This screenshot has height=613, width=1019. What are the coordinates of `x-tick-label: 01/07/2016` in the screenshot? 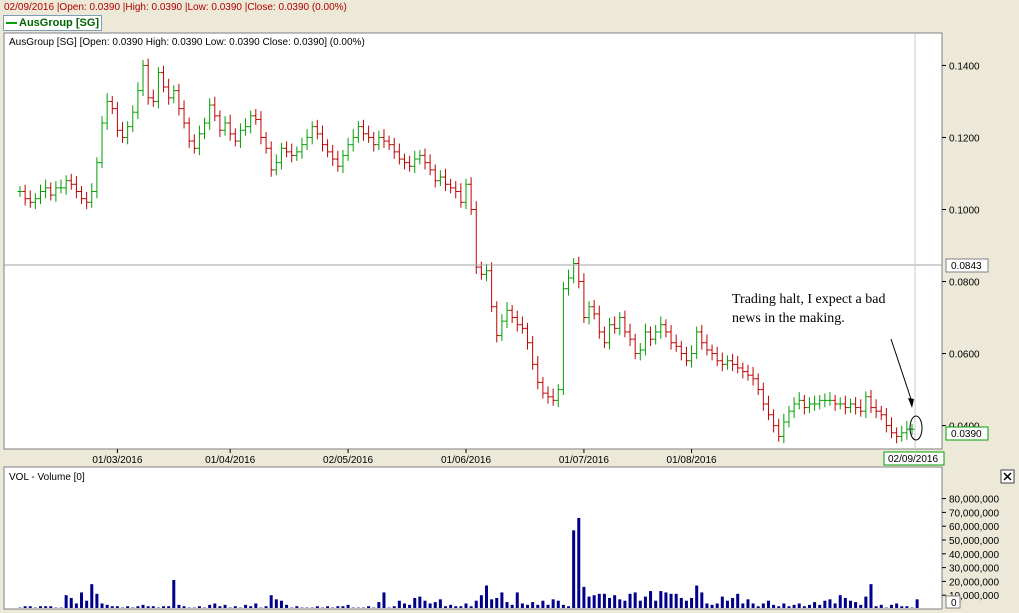 It's located at (584, 460).